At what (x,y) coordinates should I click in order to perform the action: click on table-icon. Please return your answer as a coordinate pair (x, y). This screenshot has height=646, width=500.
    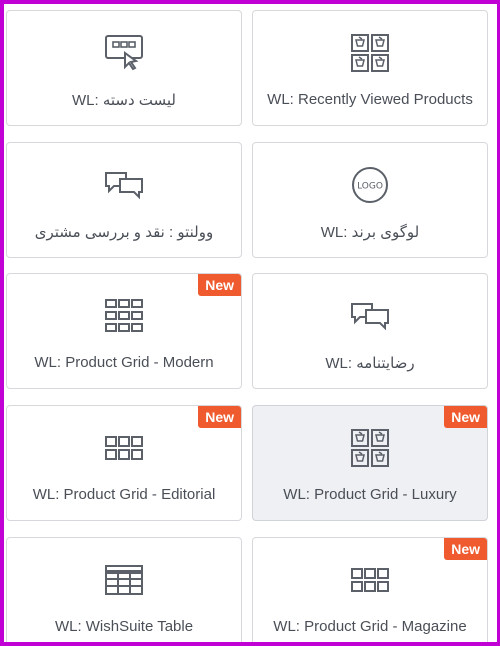
    Looking at the image, I should click on (124, 580).